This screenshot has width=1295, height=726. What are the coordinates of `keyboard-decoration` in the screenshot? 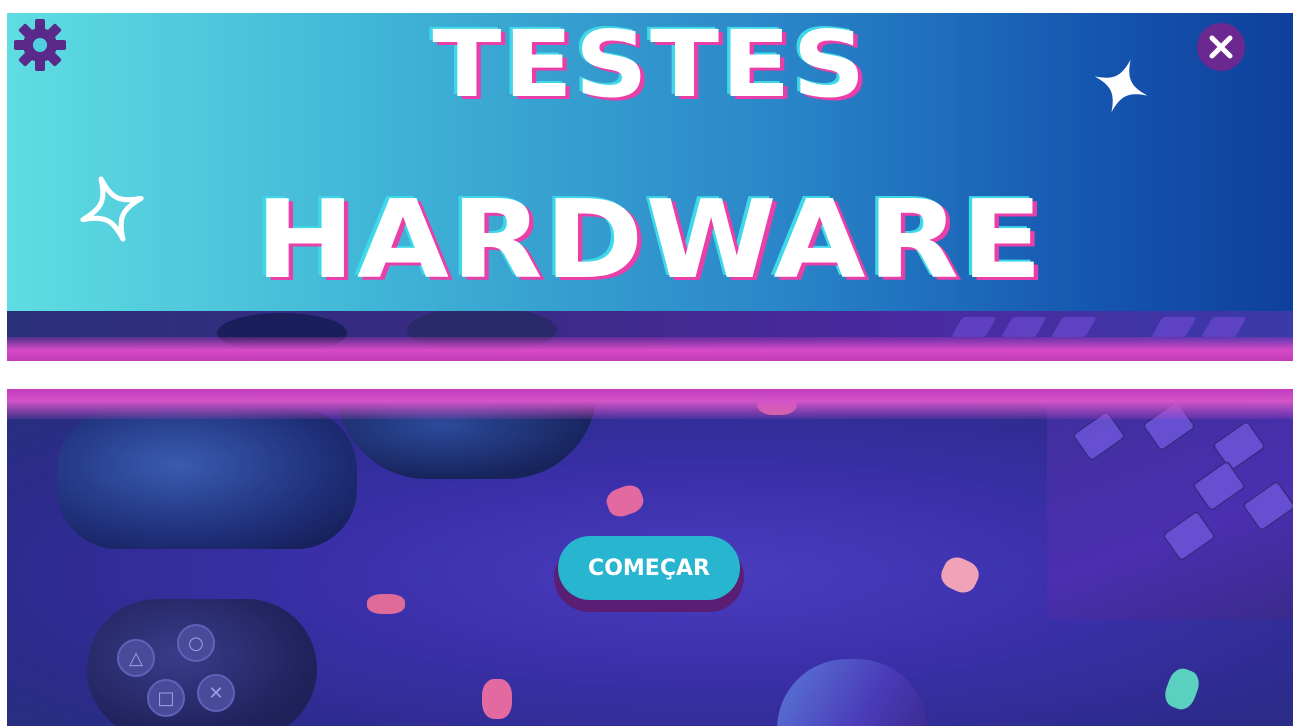 It's located at (1170, 504).